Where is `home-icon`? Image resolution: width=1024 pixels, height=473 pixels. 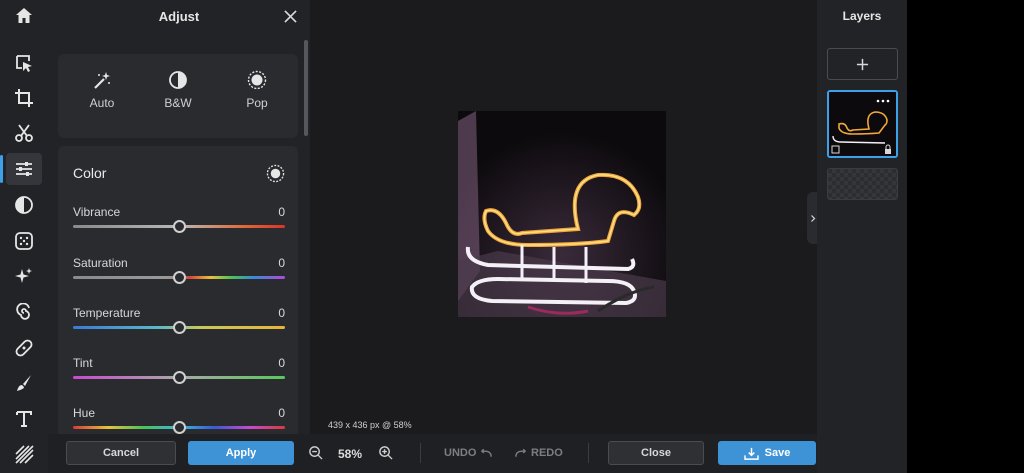
home-icon is located at coordinates (24, 15).